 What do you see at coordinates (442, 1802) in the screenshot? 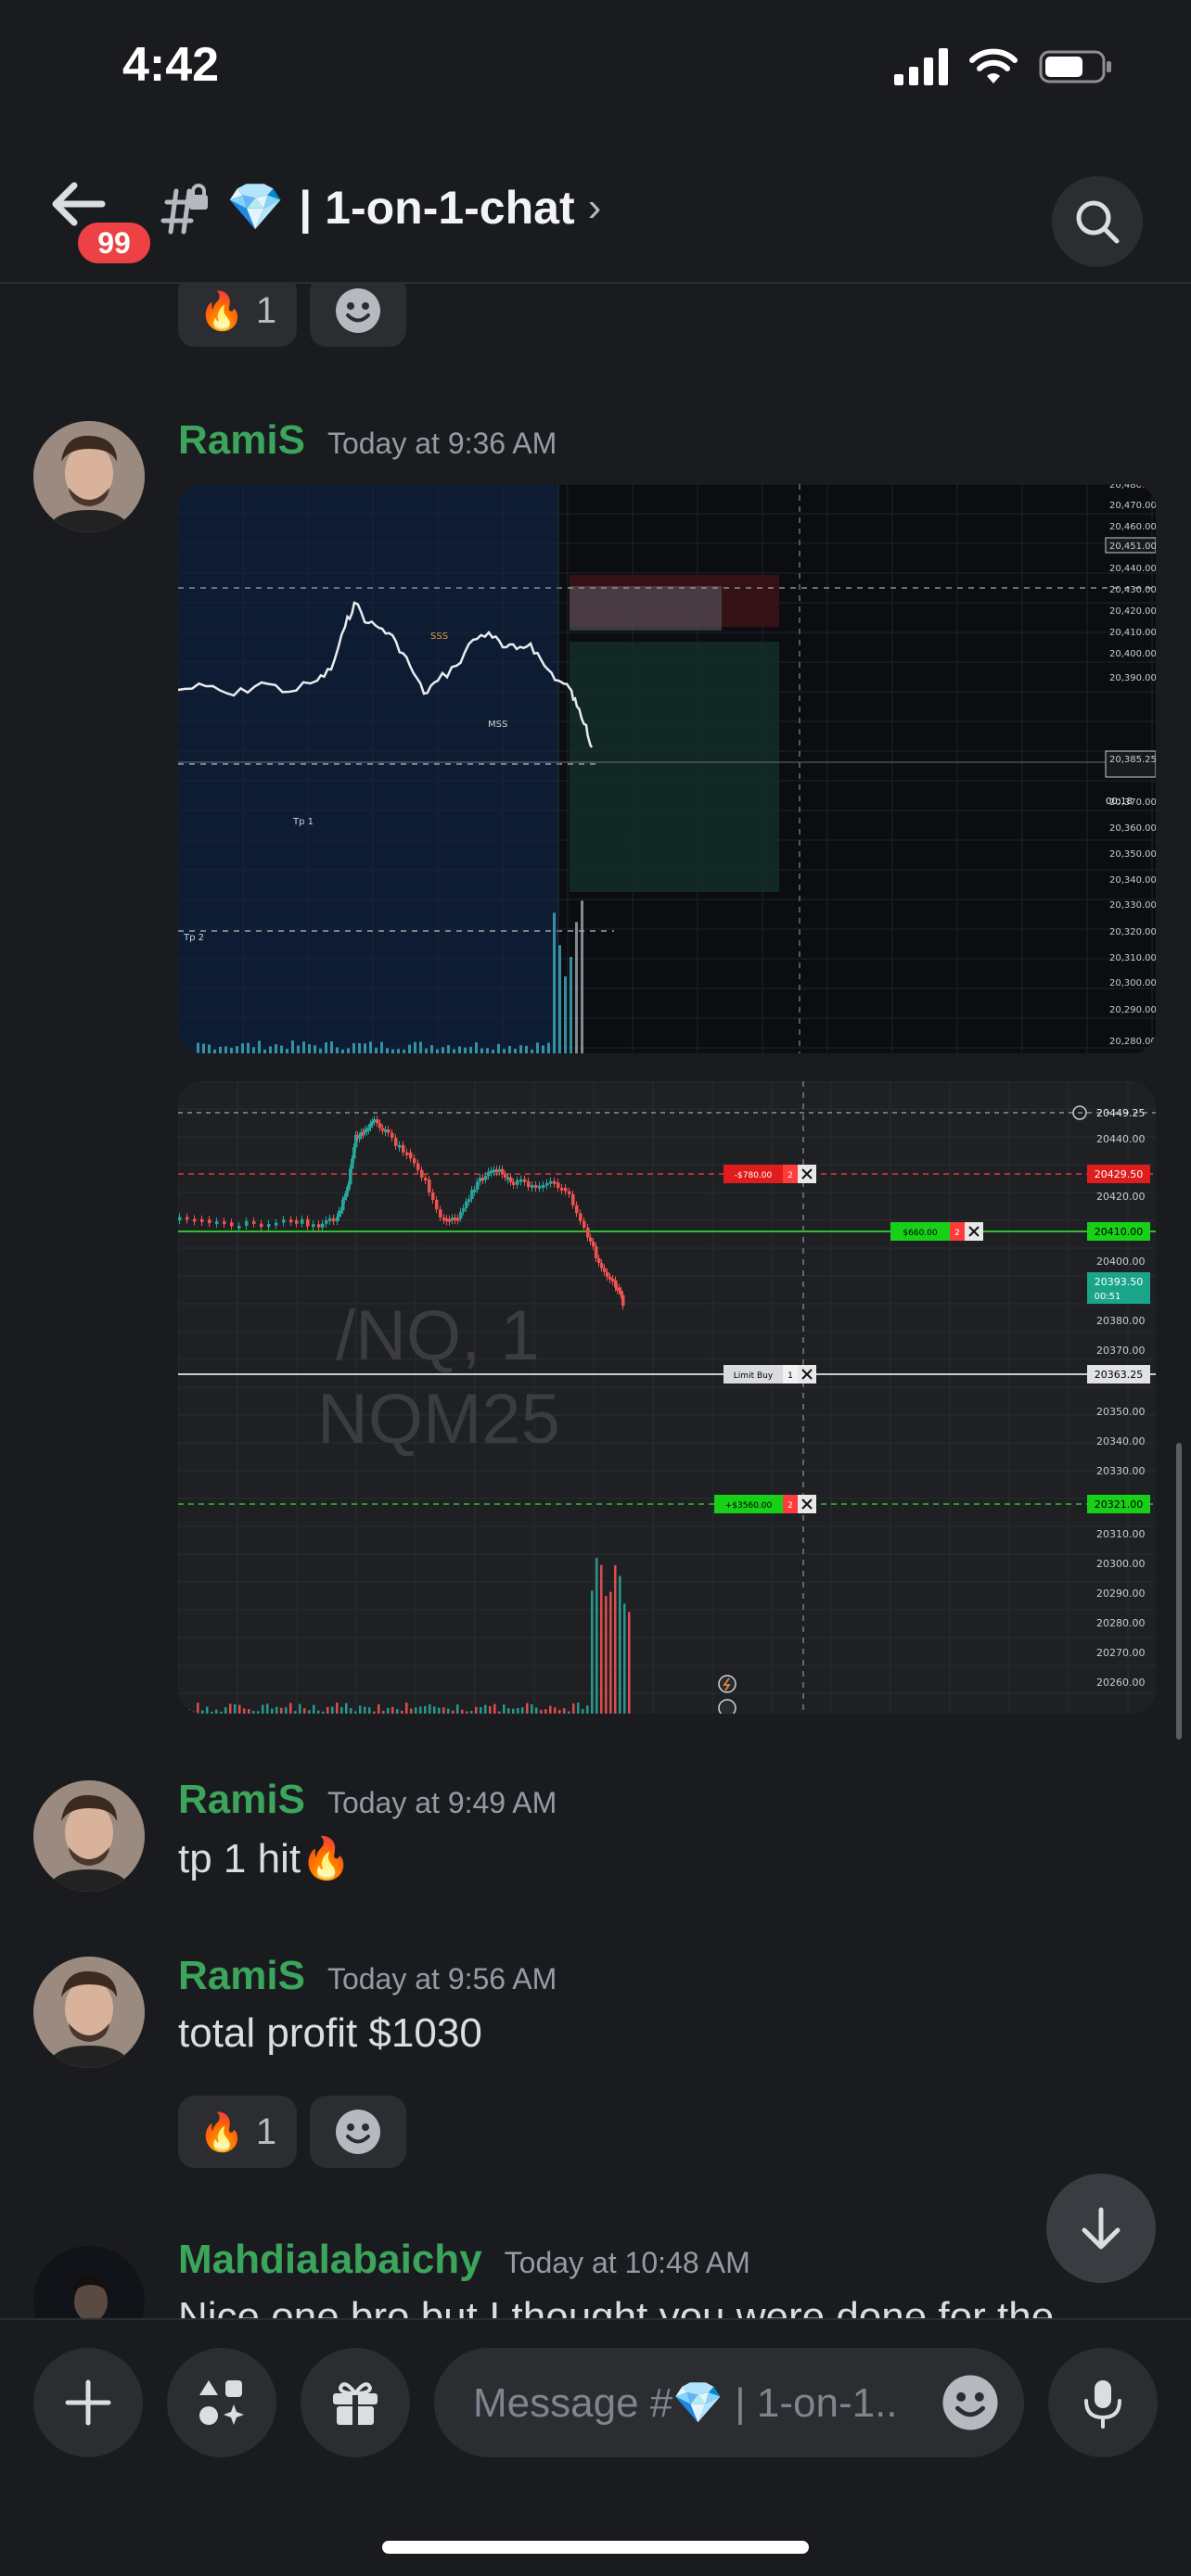
I see `message-timestamp: Today at 9:49 AM` at bounding box center [442, 1802].